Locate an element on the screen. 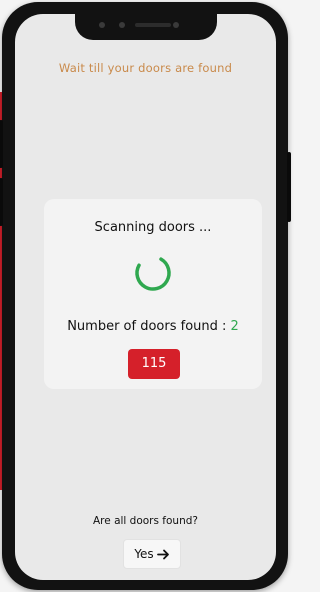 This screenshot has height=592, width=320. doors-found-row: Number of doors found : 2 is located at coordinates (153, 326).